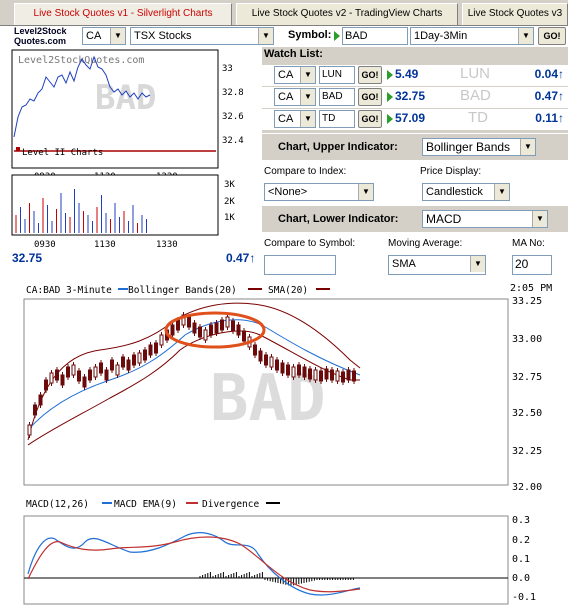 This screenshot has width=568, height=609. I want to click on up-arrow-icon: ↑, so click(252, 258).